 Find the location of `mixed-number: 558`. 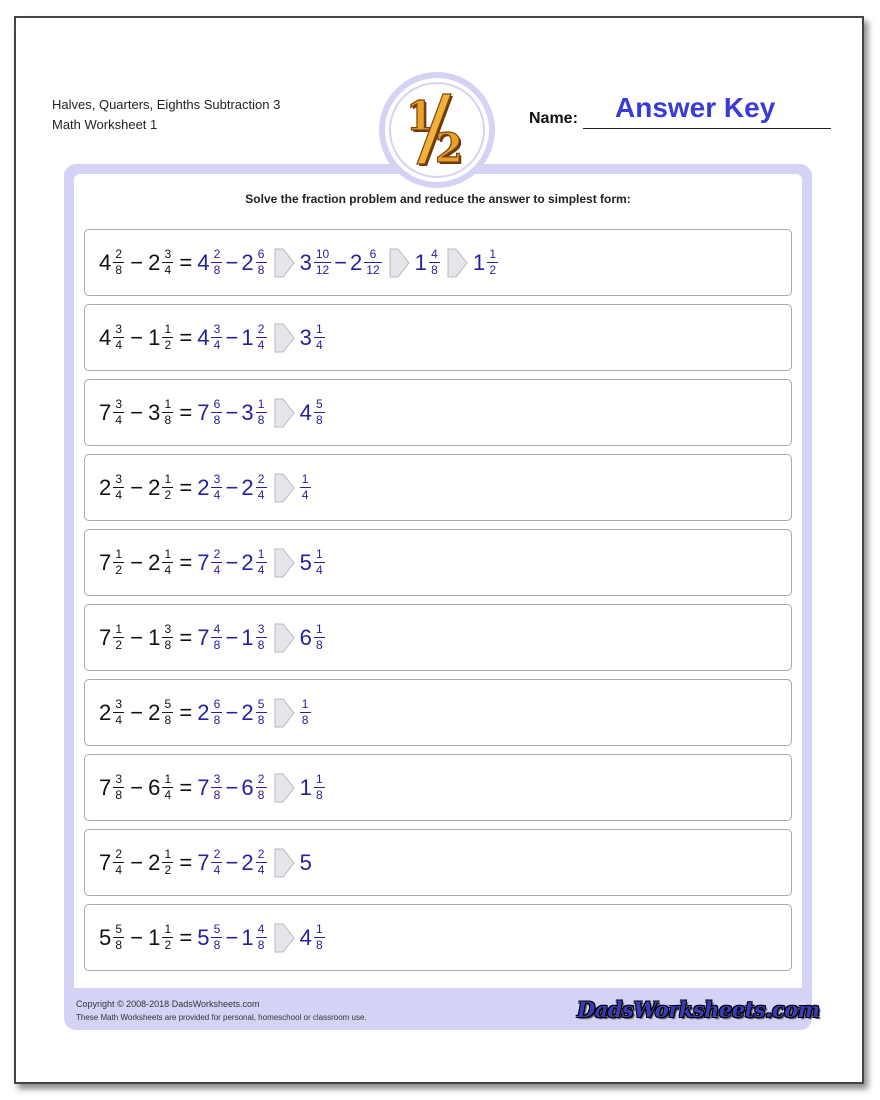

mixed-number: 558 is located at coordinates (210, 937).